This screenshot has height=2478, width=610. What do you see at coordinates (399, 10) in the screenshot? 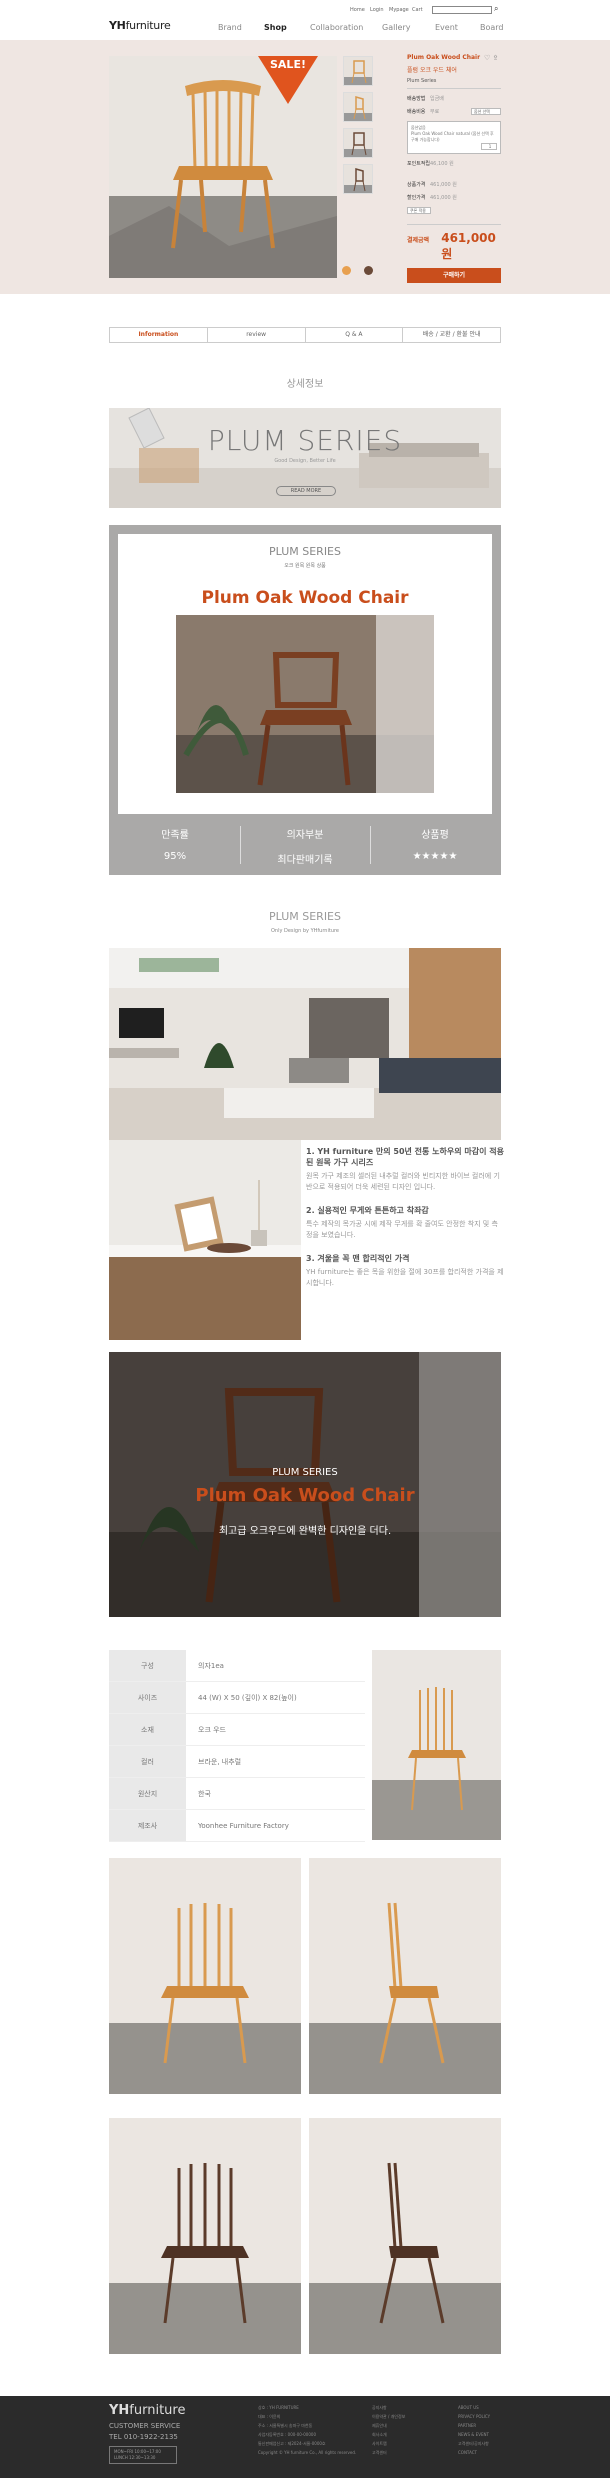
I see `util-link-mypage: Mypage` at bounding box center [399, 10].